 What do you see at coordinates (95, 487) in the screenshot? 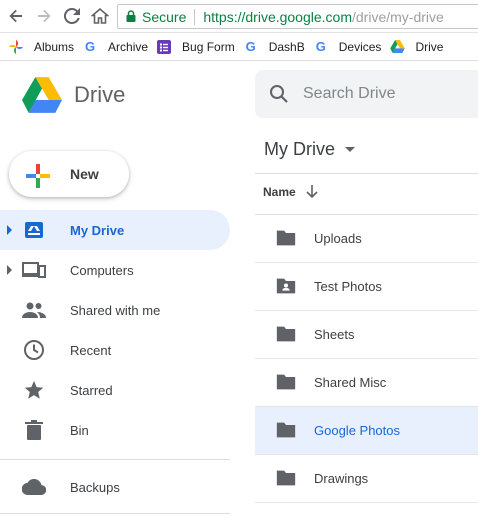
I see `sidebar-item-label: Backups` at bounding box center [95, 487].